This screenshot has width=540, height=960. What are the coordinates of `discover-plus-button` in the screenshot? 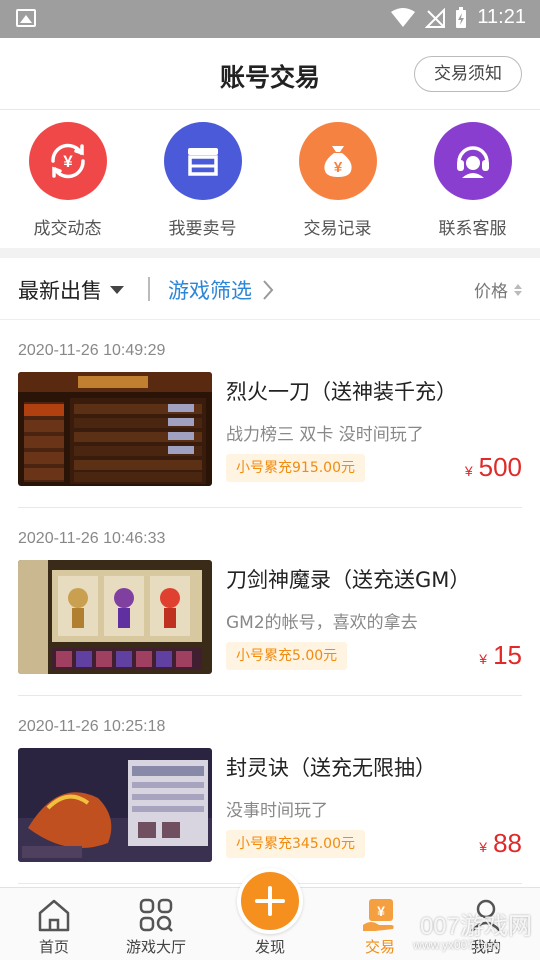 It's located at (270, 901).